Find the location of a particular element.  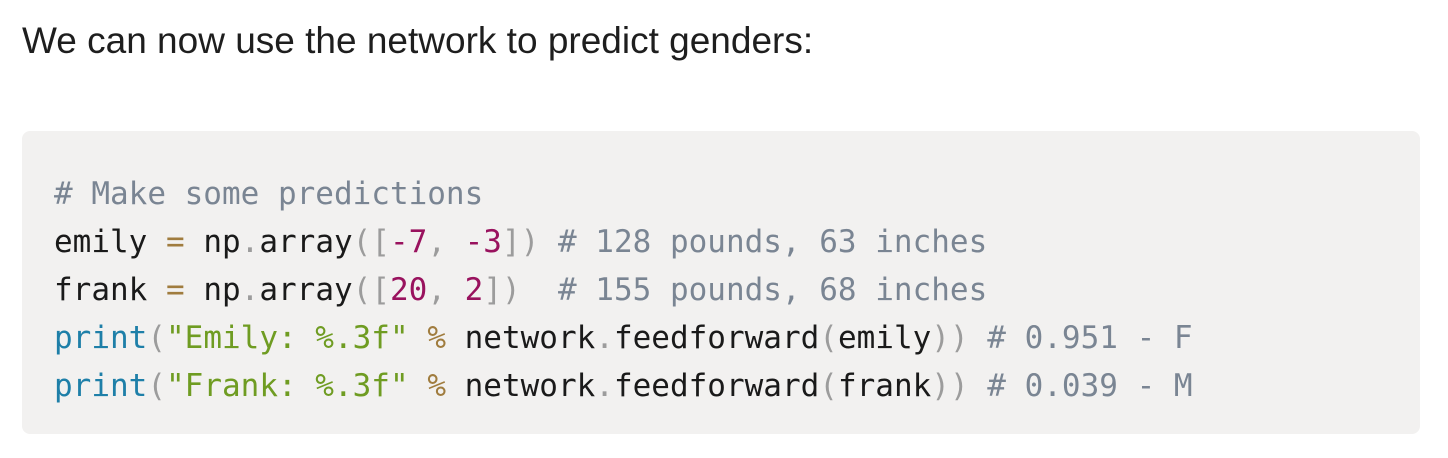

code-comment: # 155 pounds, 68 inches is located at coordinates (772, 290).